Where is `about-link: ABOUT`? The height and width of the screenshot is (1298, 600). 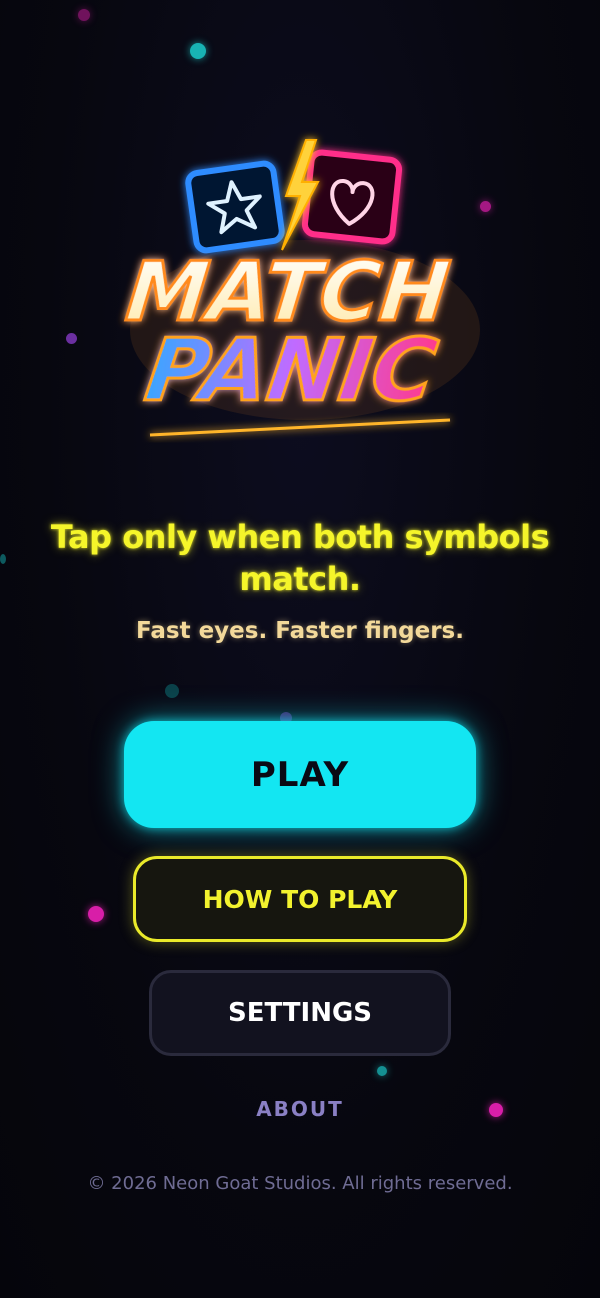 about-link: ABOUT is located at coordinates (300, 1109).